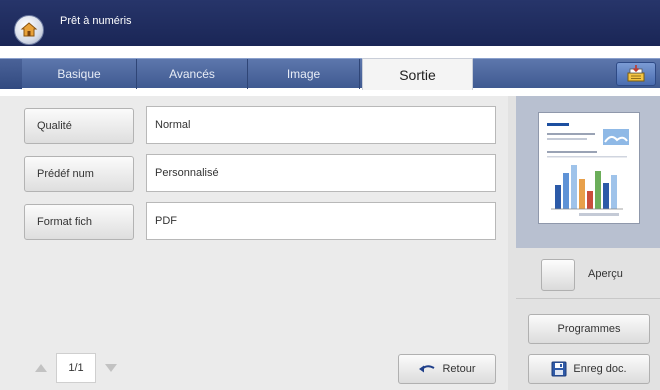  I want to click on field-row-qualite: Qualité Normal, so click(260, 125).